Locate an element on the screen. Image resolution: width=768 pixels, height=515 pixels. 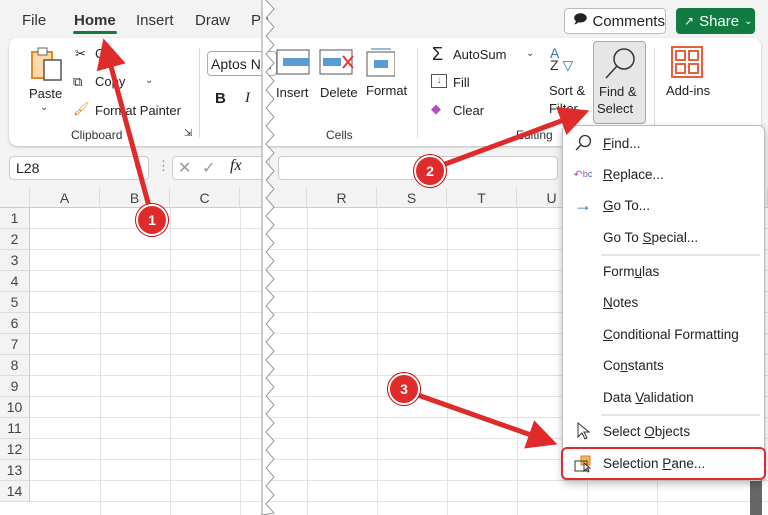
step-badge-3: 3 is located at coordinates (404, 389).